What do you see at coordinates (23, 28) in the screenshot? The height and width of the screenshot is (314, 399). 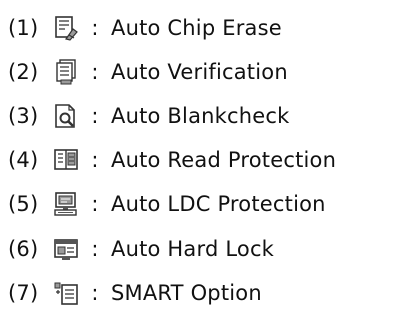 I see `item-number: (1)` at bounding box center [23, 28].